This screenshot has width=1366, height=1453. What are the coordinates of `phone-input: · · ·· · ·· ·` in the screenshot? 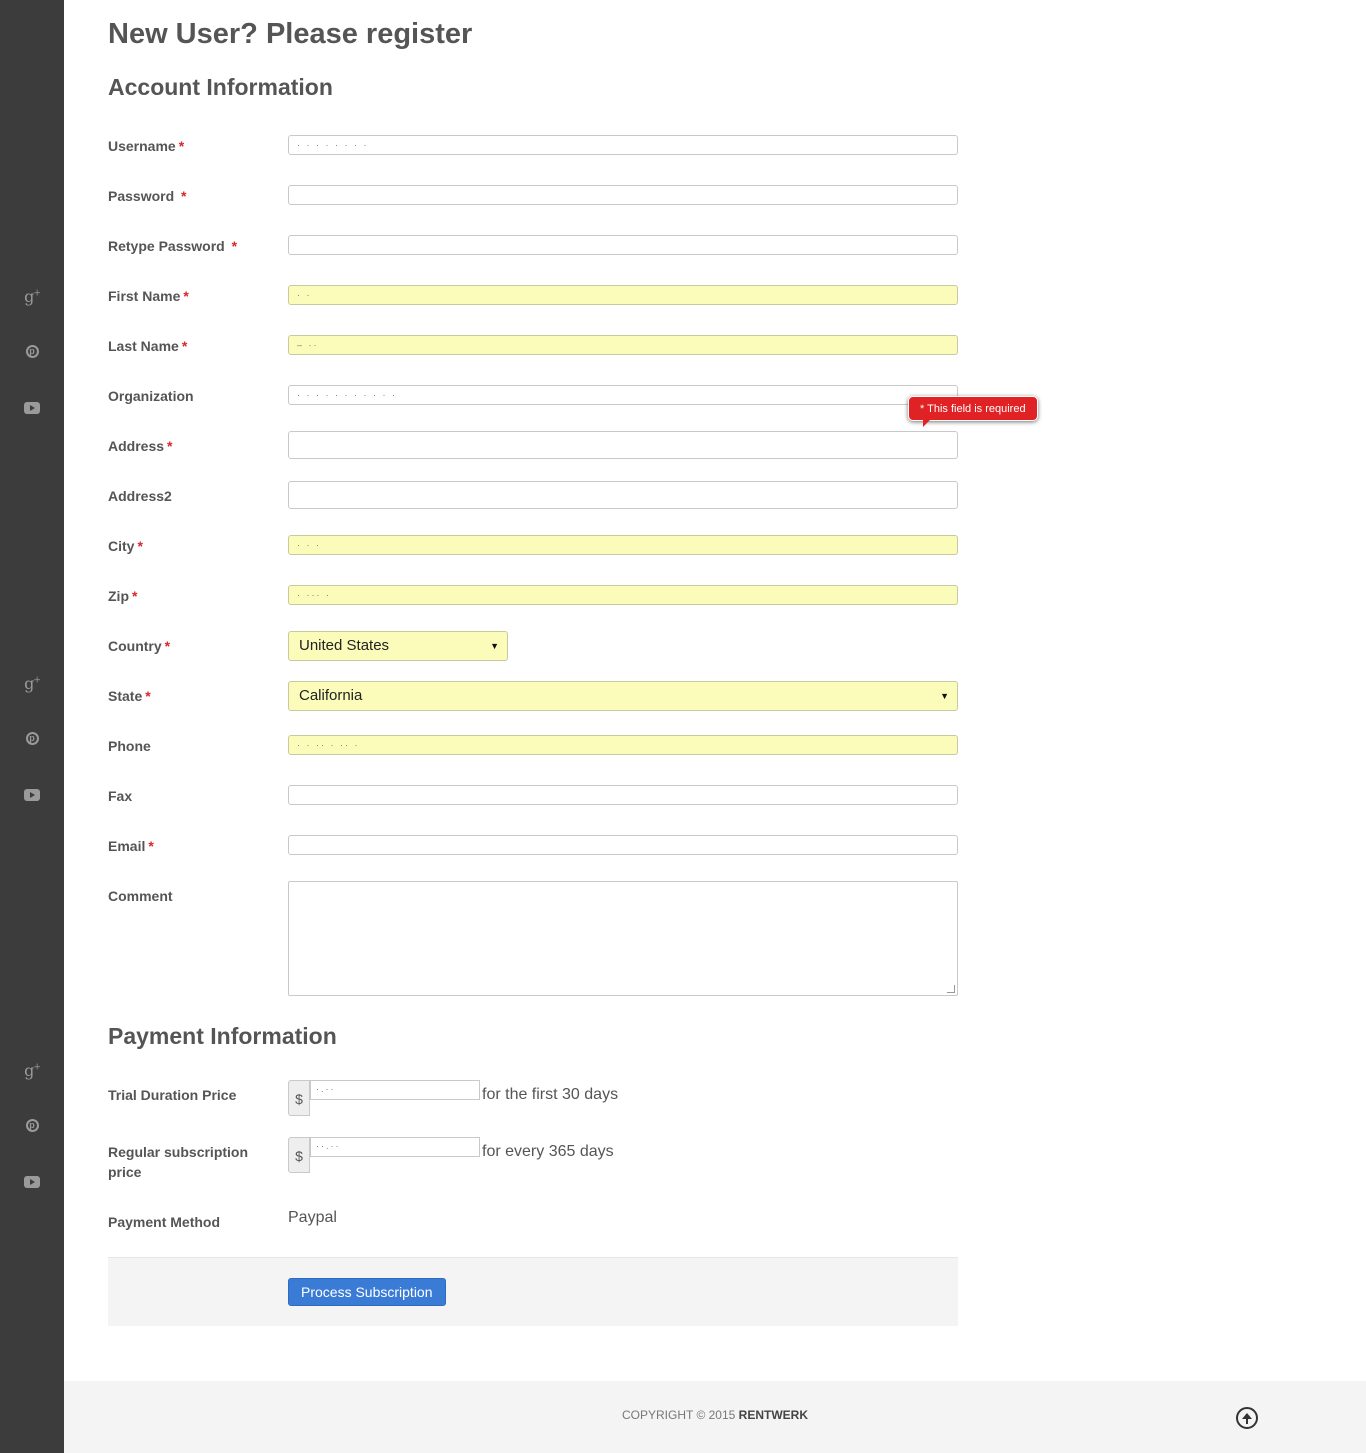 It's located at (623, 745).